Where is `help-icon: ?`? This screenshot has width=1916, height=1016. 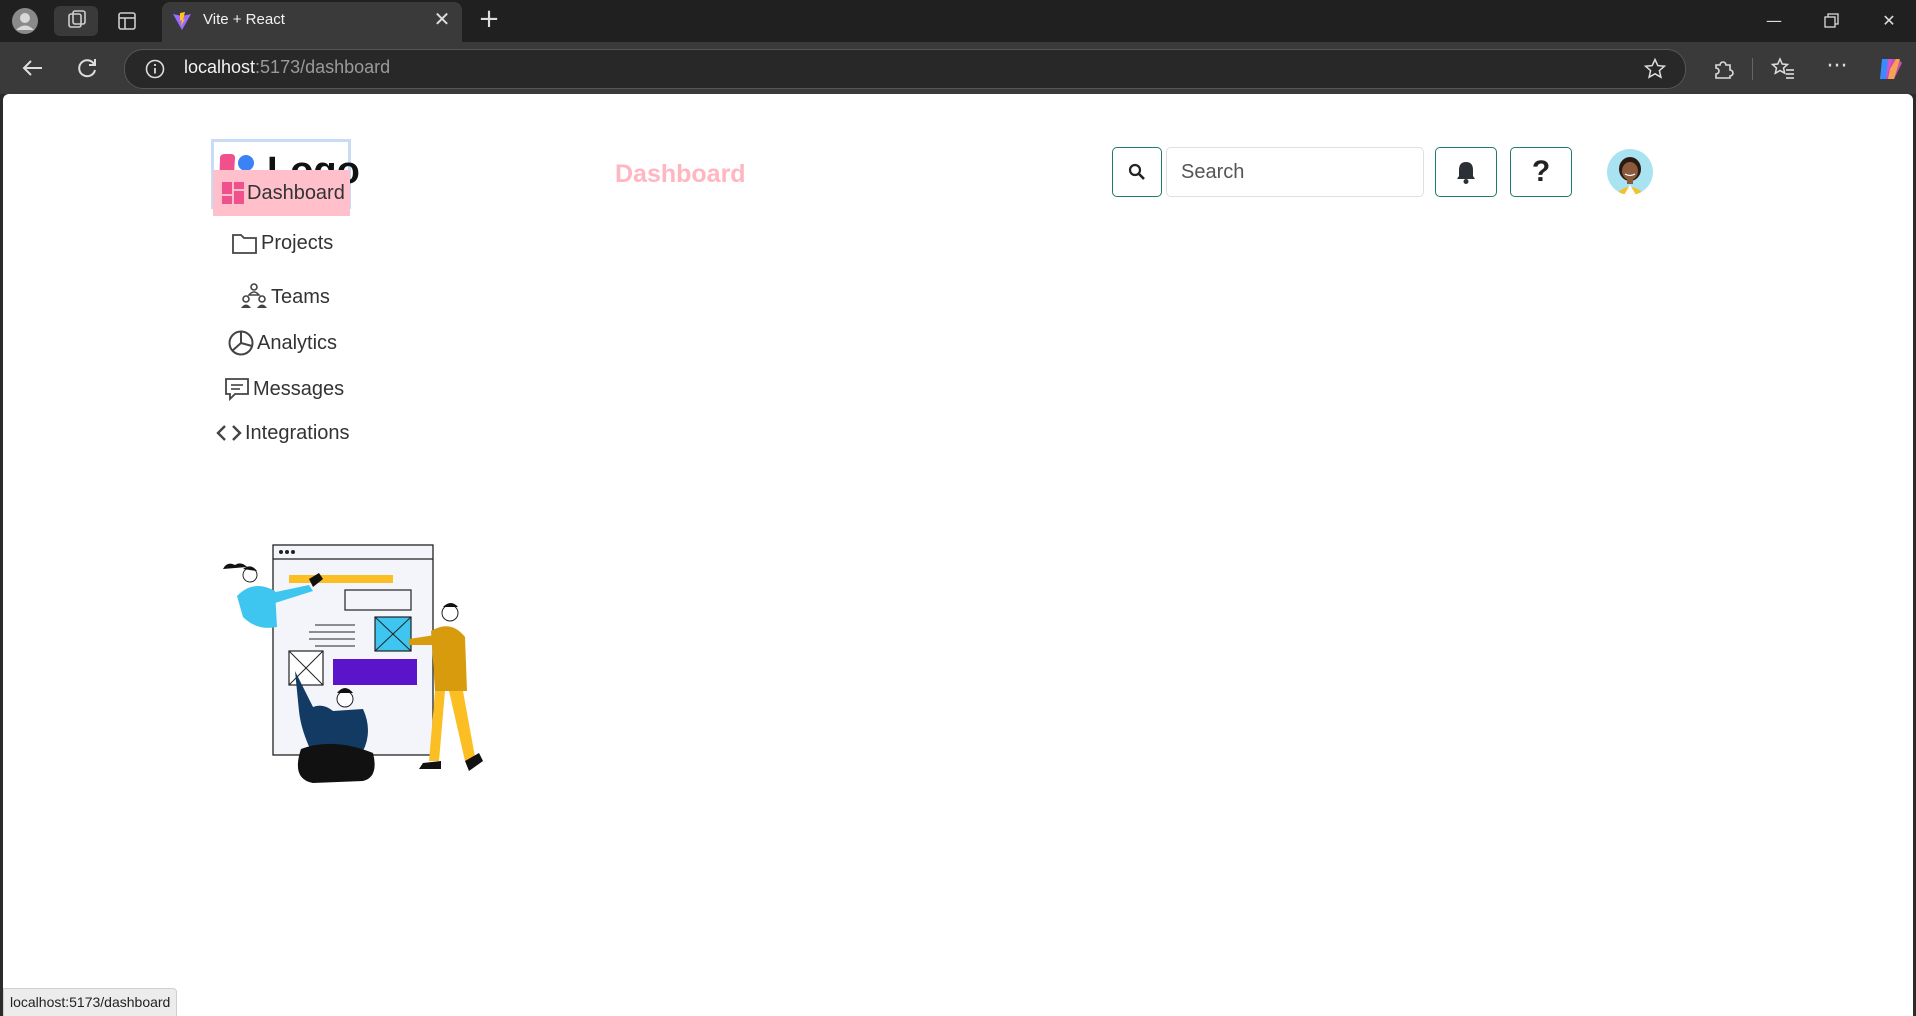
help-icon: ? is located at coordinates (1541, 171).